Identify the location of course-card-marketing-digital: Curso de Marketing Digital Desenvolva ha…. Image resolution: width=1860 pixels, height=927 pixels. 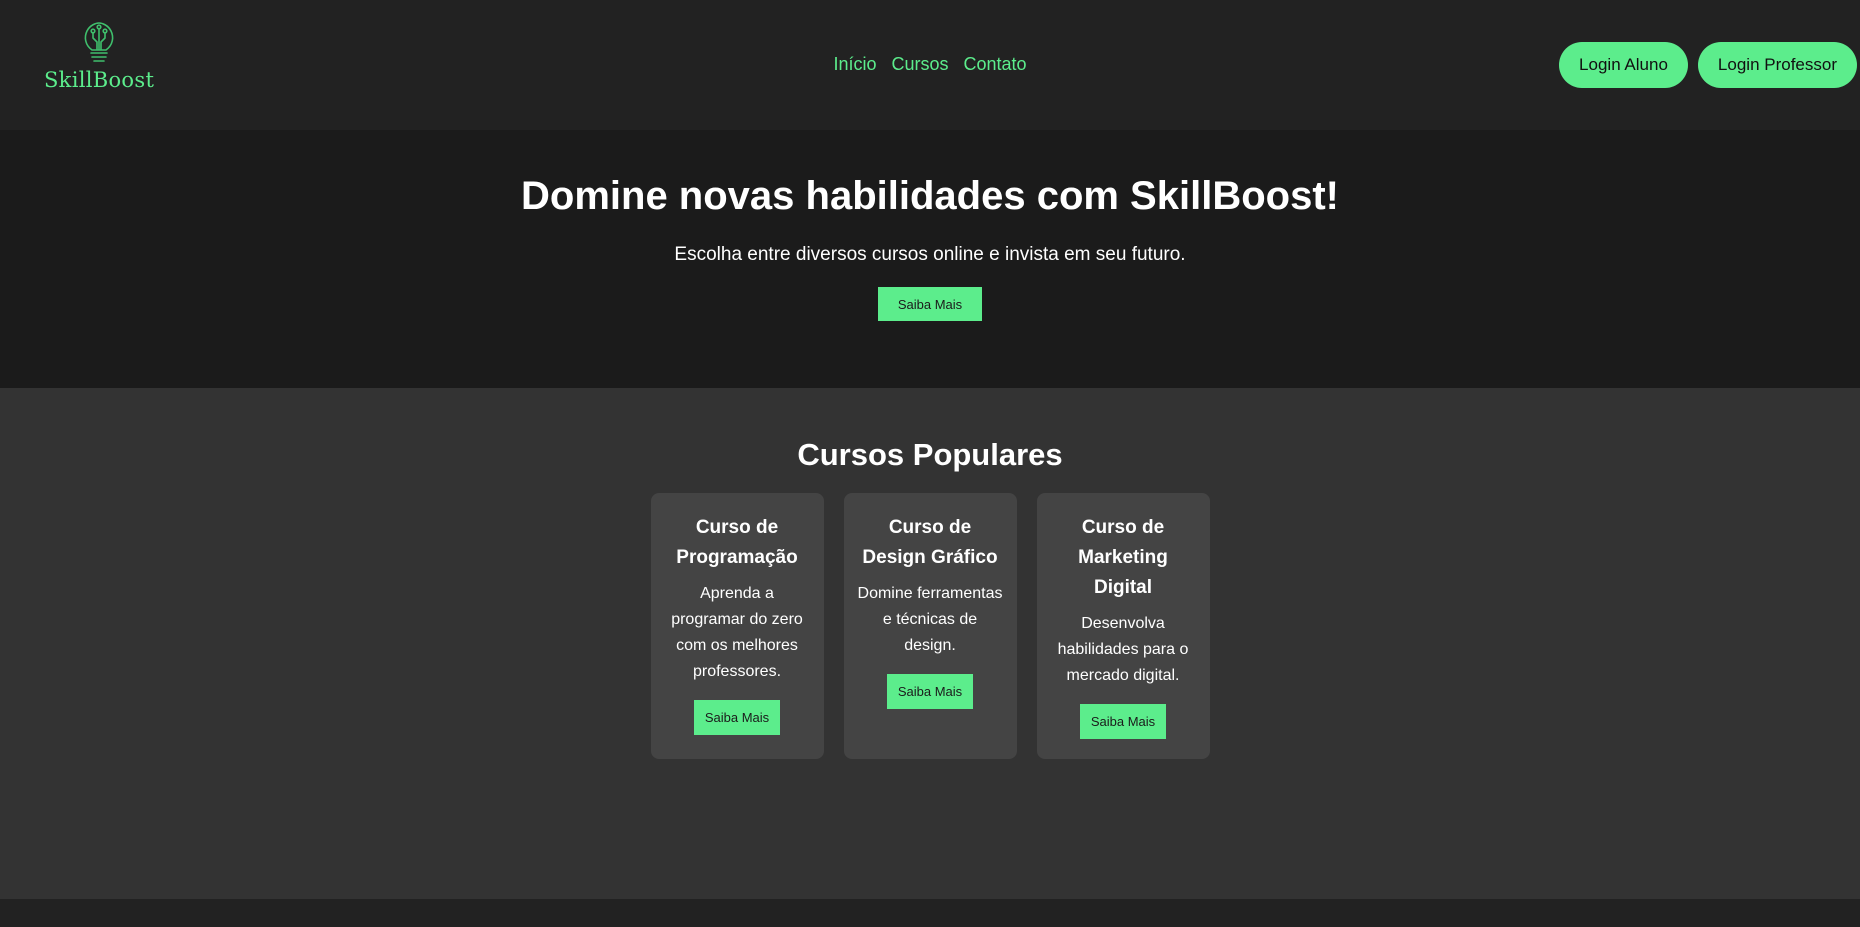
(1123, 626).